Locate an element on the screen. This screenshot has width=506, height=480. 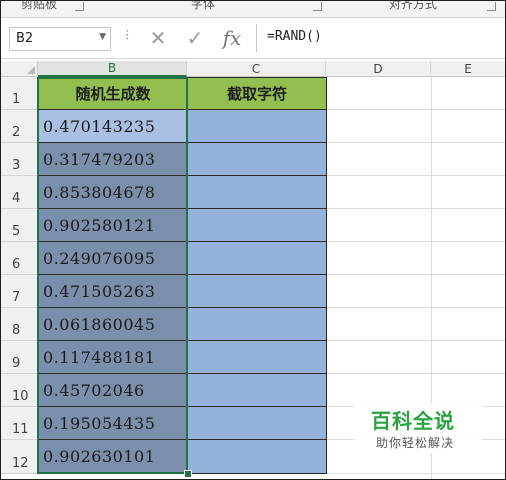
cell-b6: 0.249076095 is located at coordinates (113, 258).